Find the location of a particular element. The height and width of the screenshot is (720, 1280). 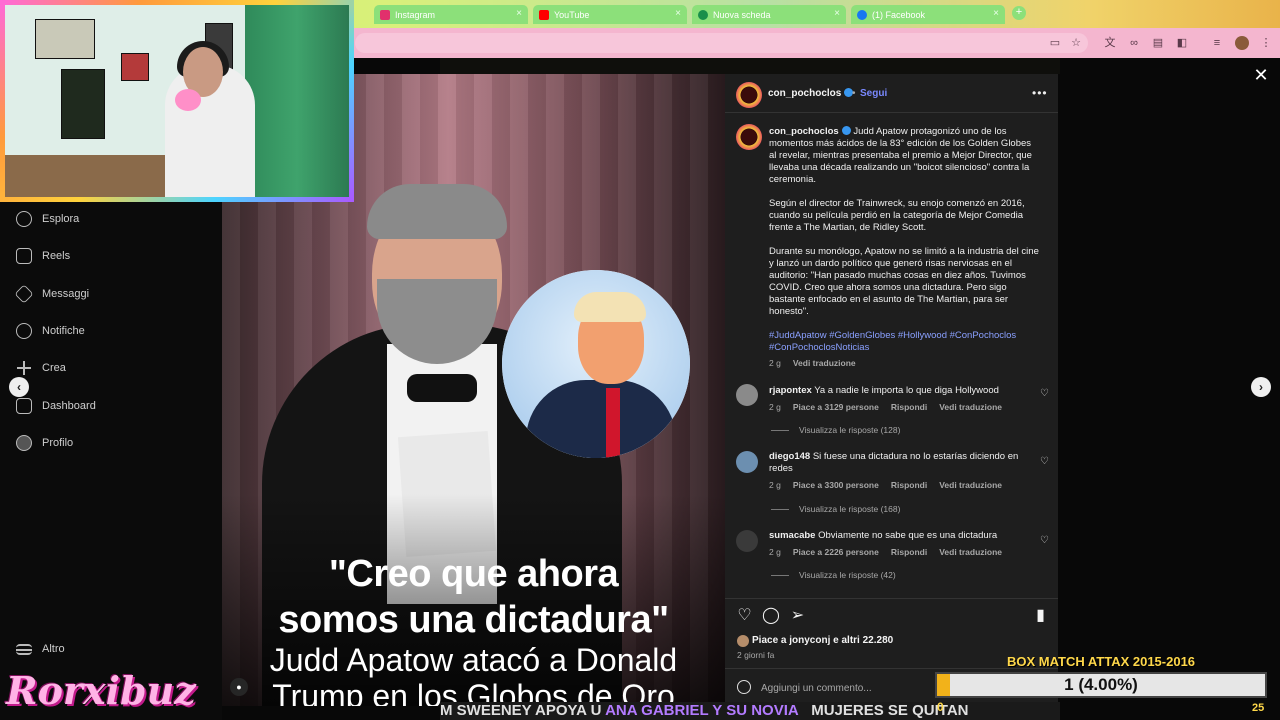

more-options-icon: ••• is located at coordinates (1040, 93).